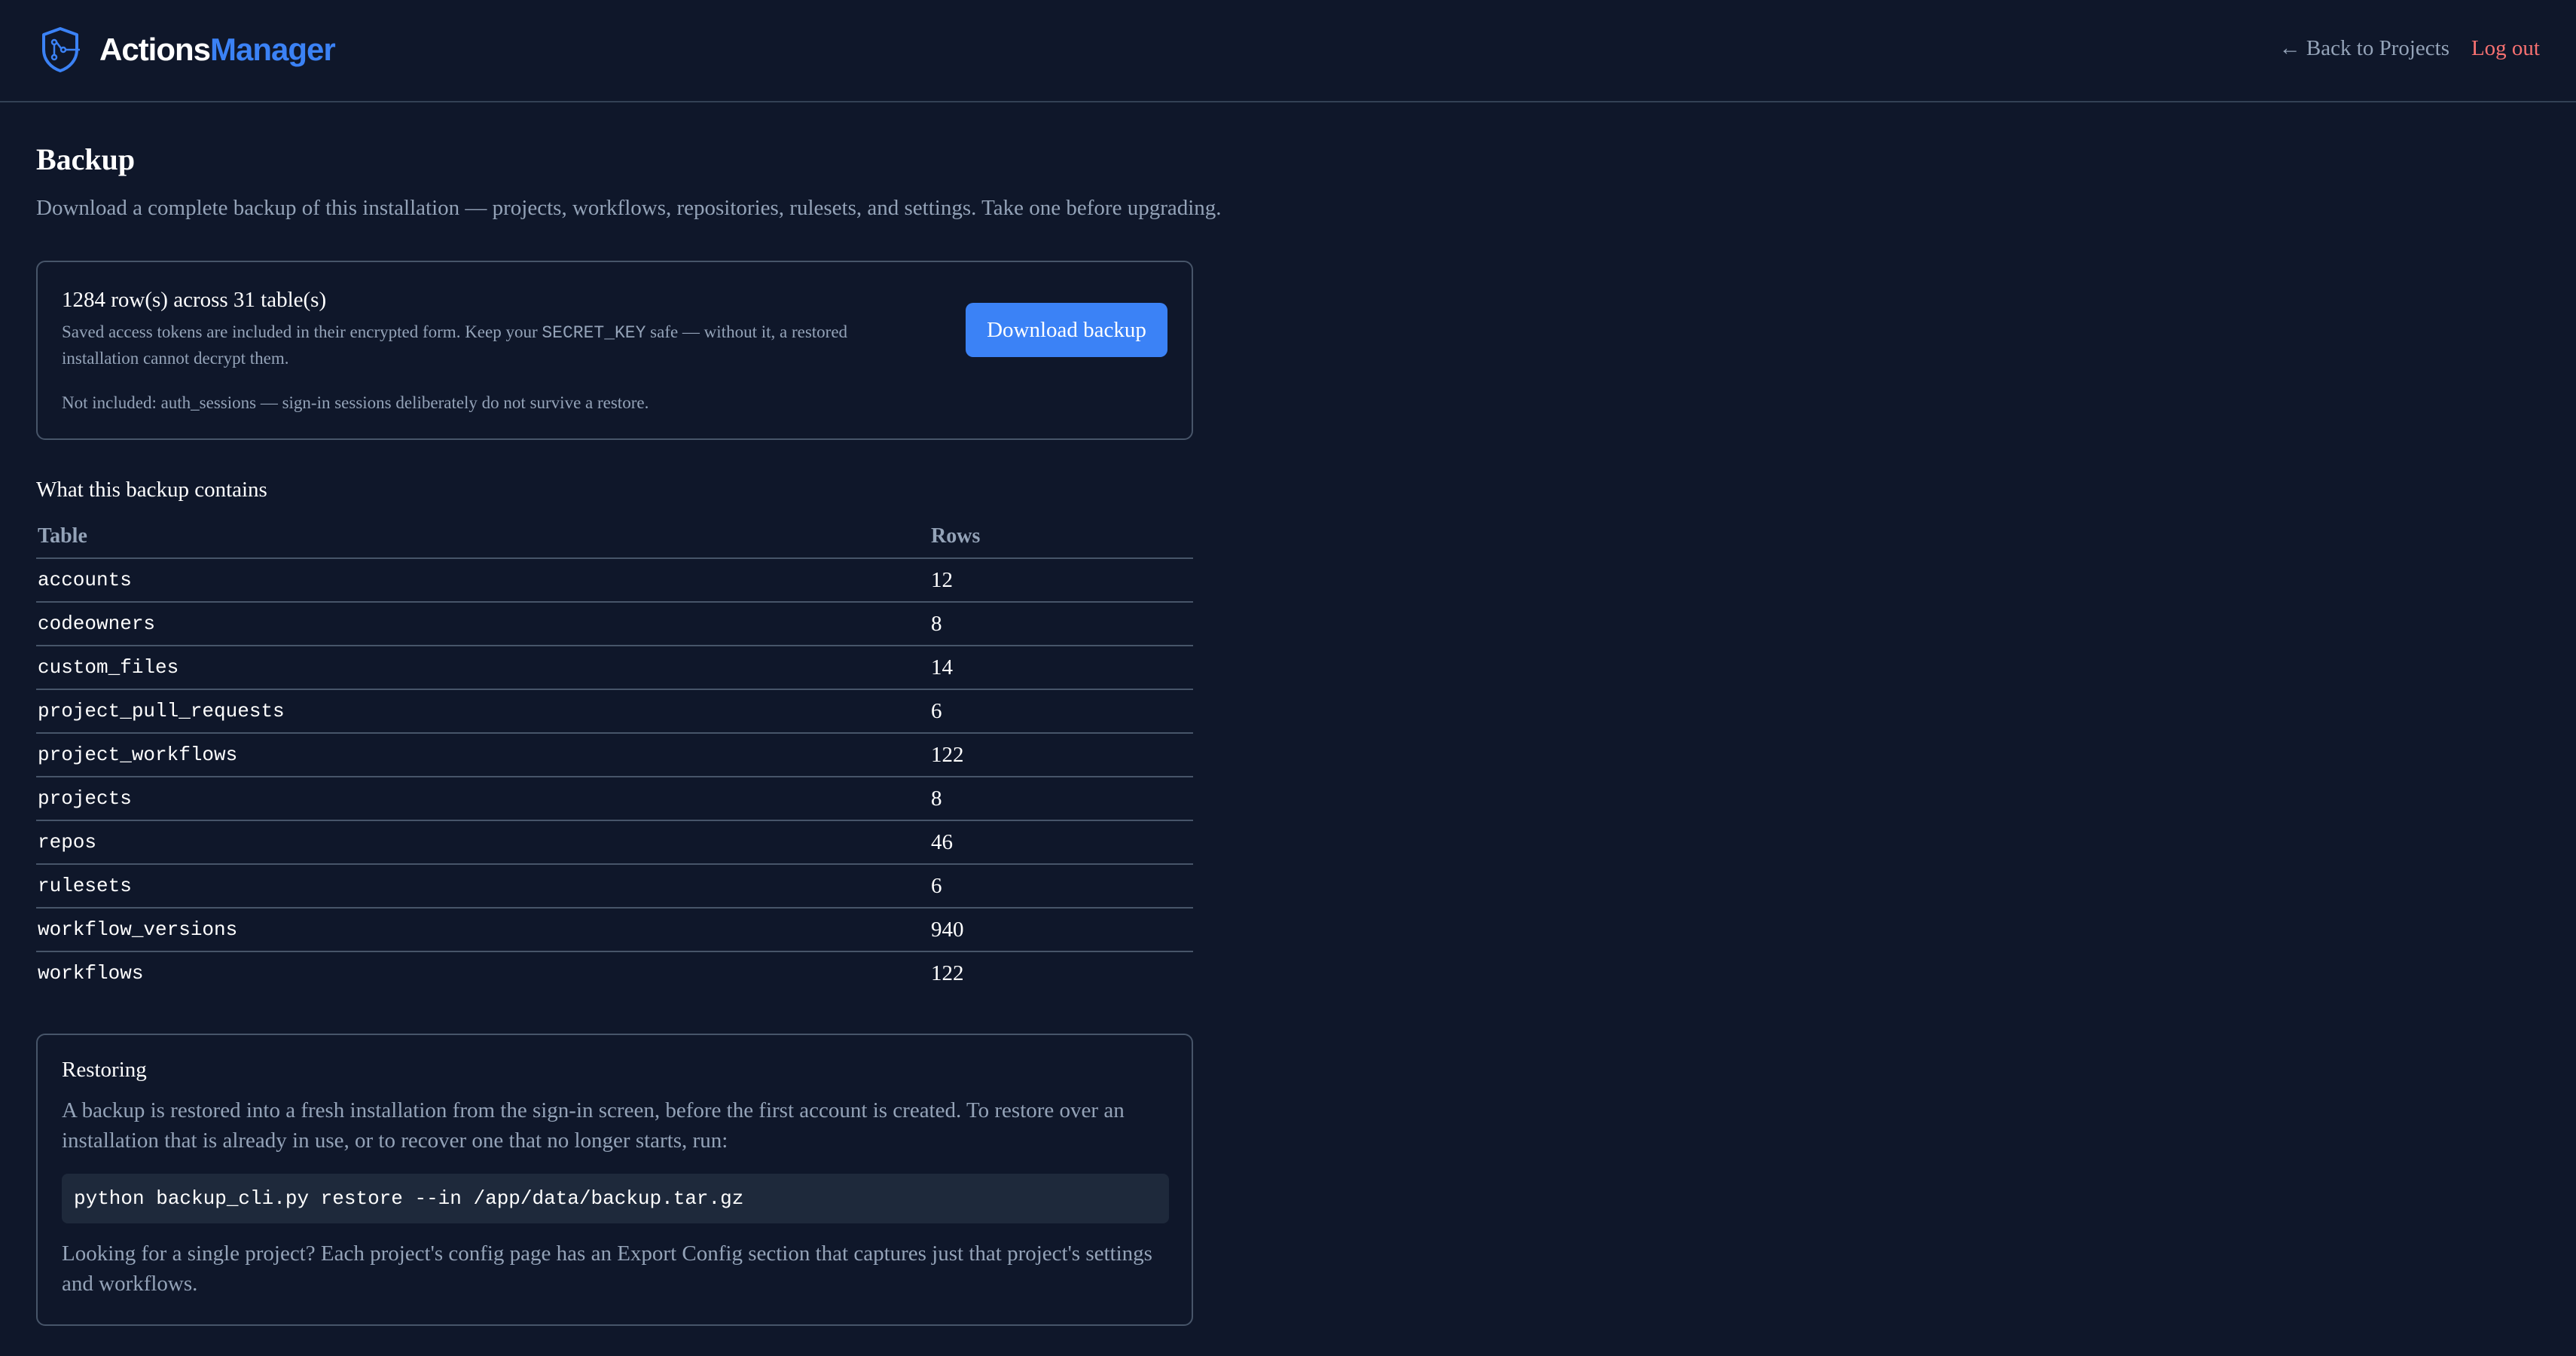 The height and width of the screenshot is (1356, 2576). I want to click on table-row: project_workflows 122, so click(615, 755).